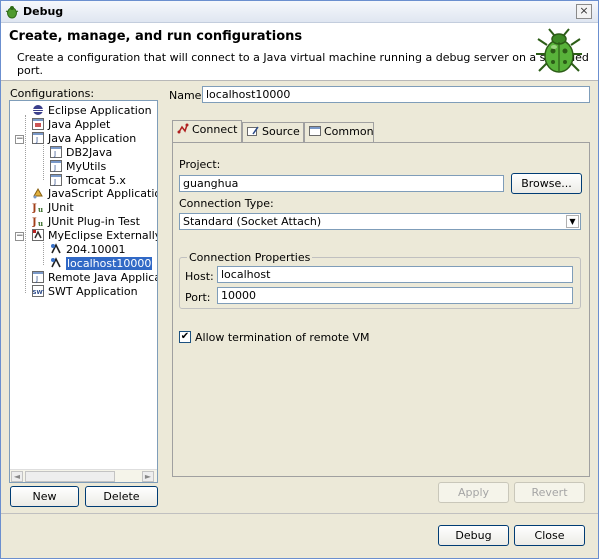 Image resolution: width=599 pixels, height=559 pixels. What do you see at coordinates (38, 124) in the screenshot?
I see `applet-icon` at bounding box center [38, 124].